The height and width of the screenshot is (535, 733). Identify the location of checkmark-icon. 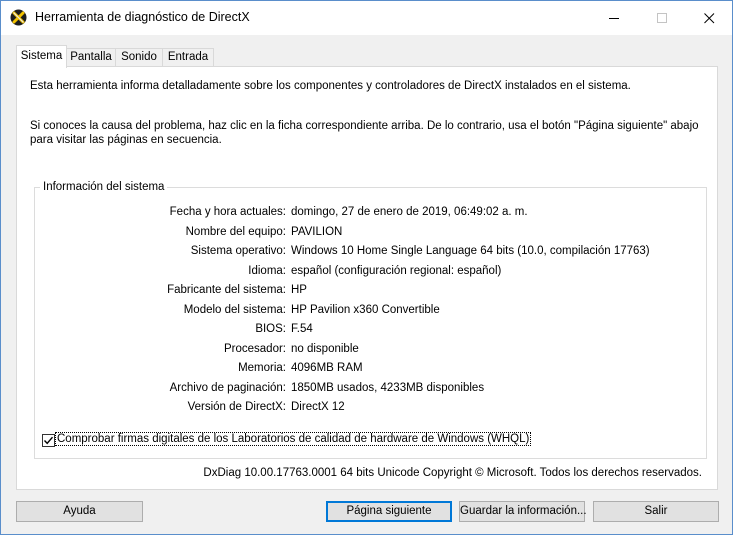
(48, 440).